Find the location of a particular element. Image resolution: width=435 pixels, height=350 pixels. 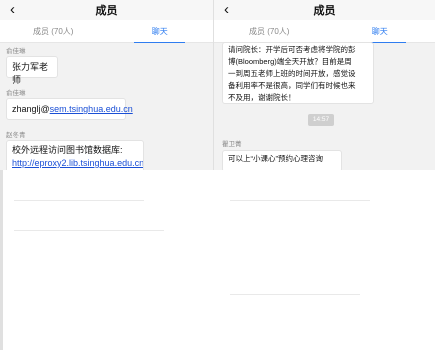

message-bubble: 张力军老师 is located at coordinates (32, 70).